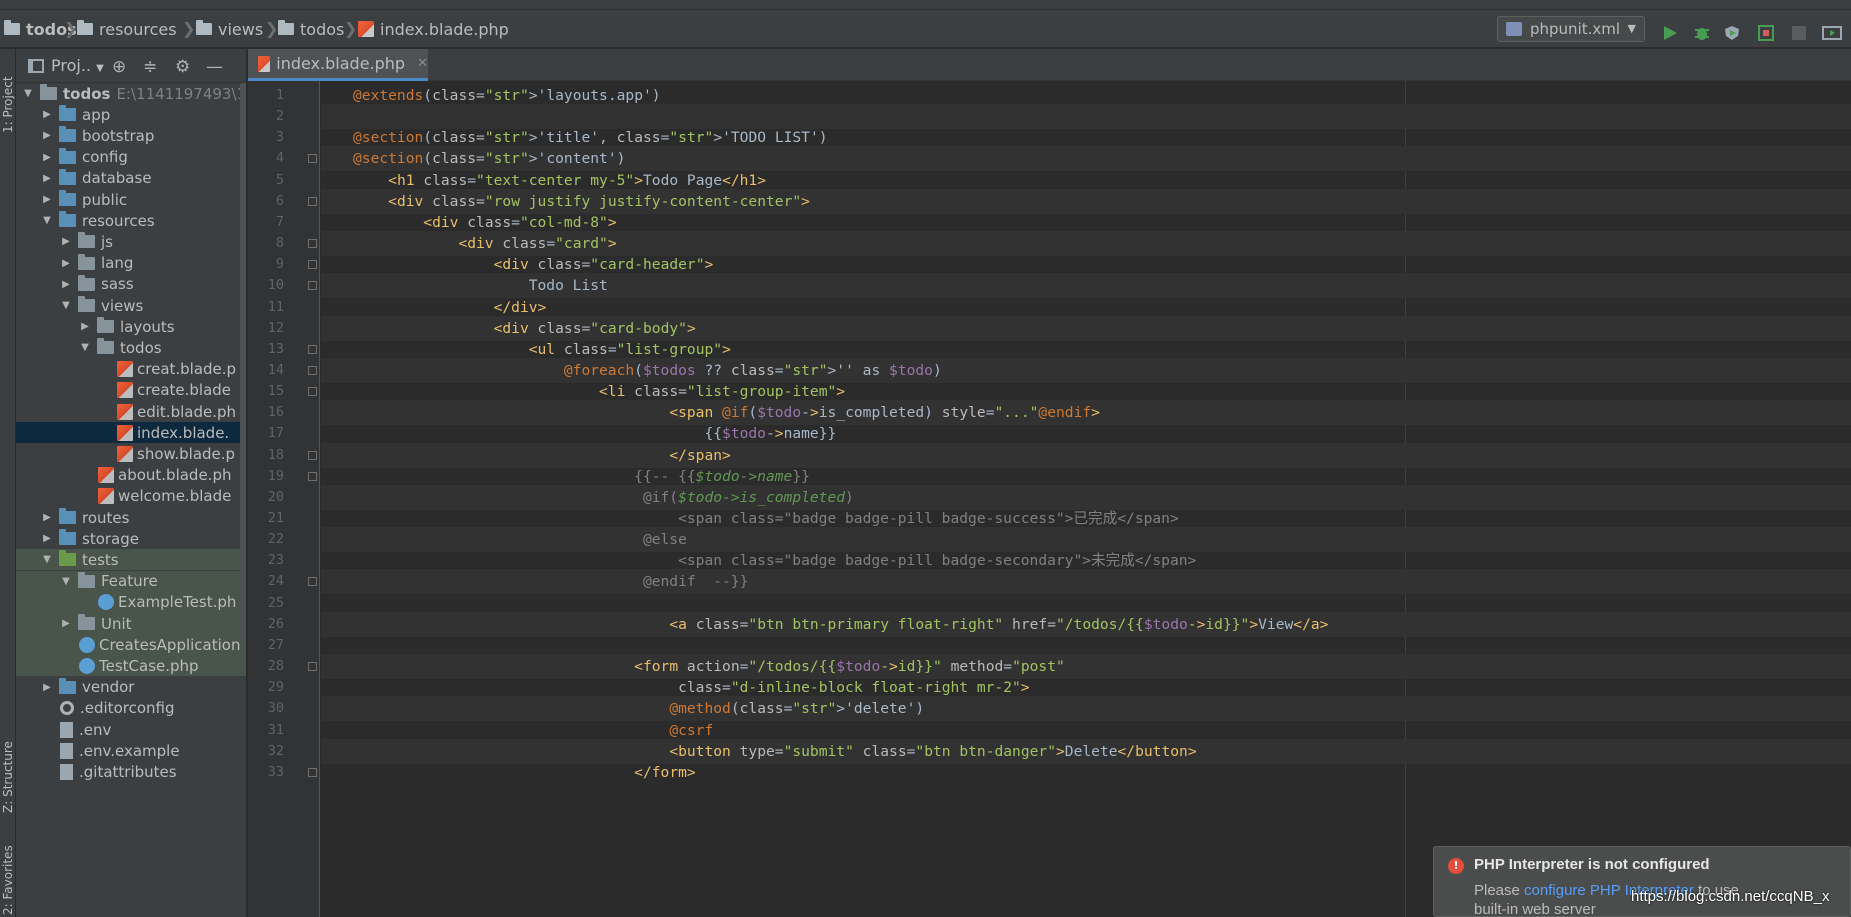  I want to click on tree-item: ExampleTest.ph, so click(131, 602).